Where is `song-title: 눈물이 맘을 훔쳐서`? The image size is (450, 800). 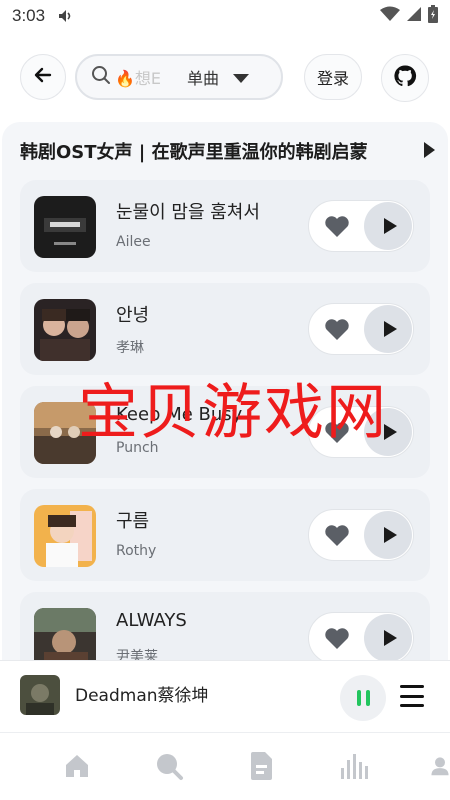
song-title: 눈물이 맘을 훔쳐서 is located at coordinates (188, 212).